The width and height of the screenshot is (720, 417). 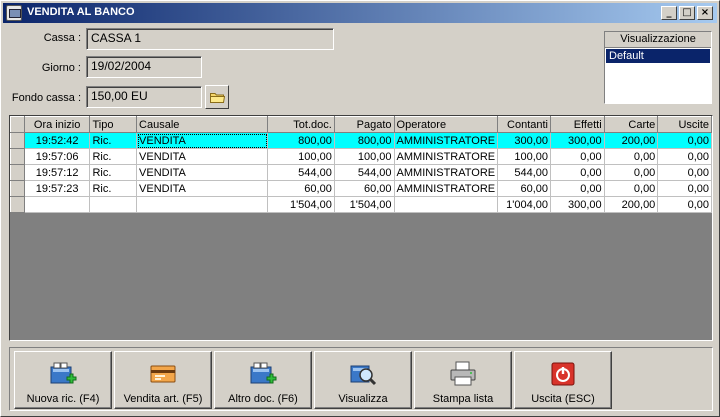 What do you see at coordinates (364, 188) in the screenshot?
I see `cell-pagato: 60,00` at bounding box center [364, 188].